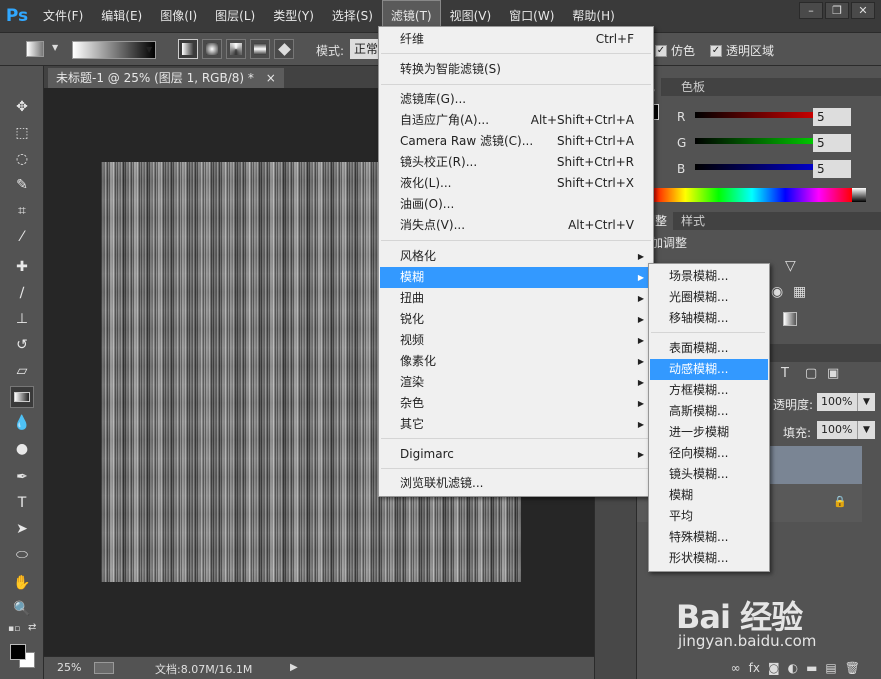 The image size is (881, 679). Describe the element at coordinates (22, 477) in the screenshot. I see `pen-tool-icon: ✒` at that location.